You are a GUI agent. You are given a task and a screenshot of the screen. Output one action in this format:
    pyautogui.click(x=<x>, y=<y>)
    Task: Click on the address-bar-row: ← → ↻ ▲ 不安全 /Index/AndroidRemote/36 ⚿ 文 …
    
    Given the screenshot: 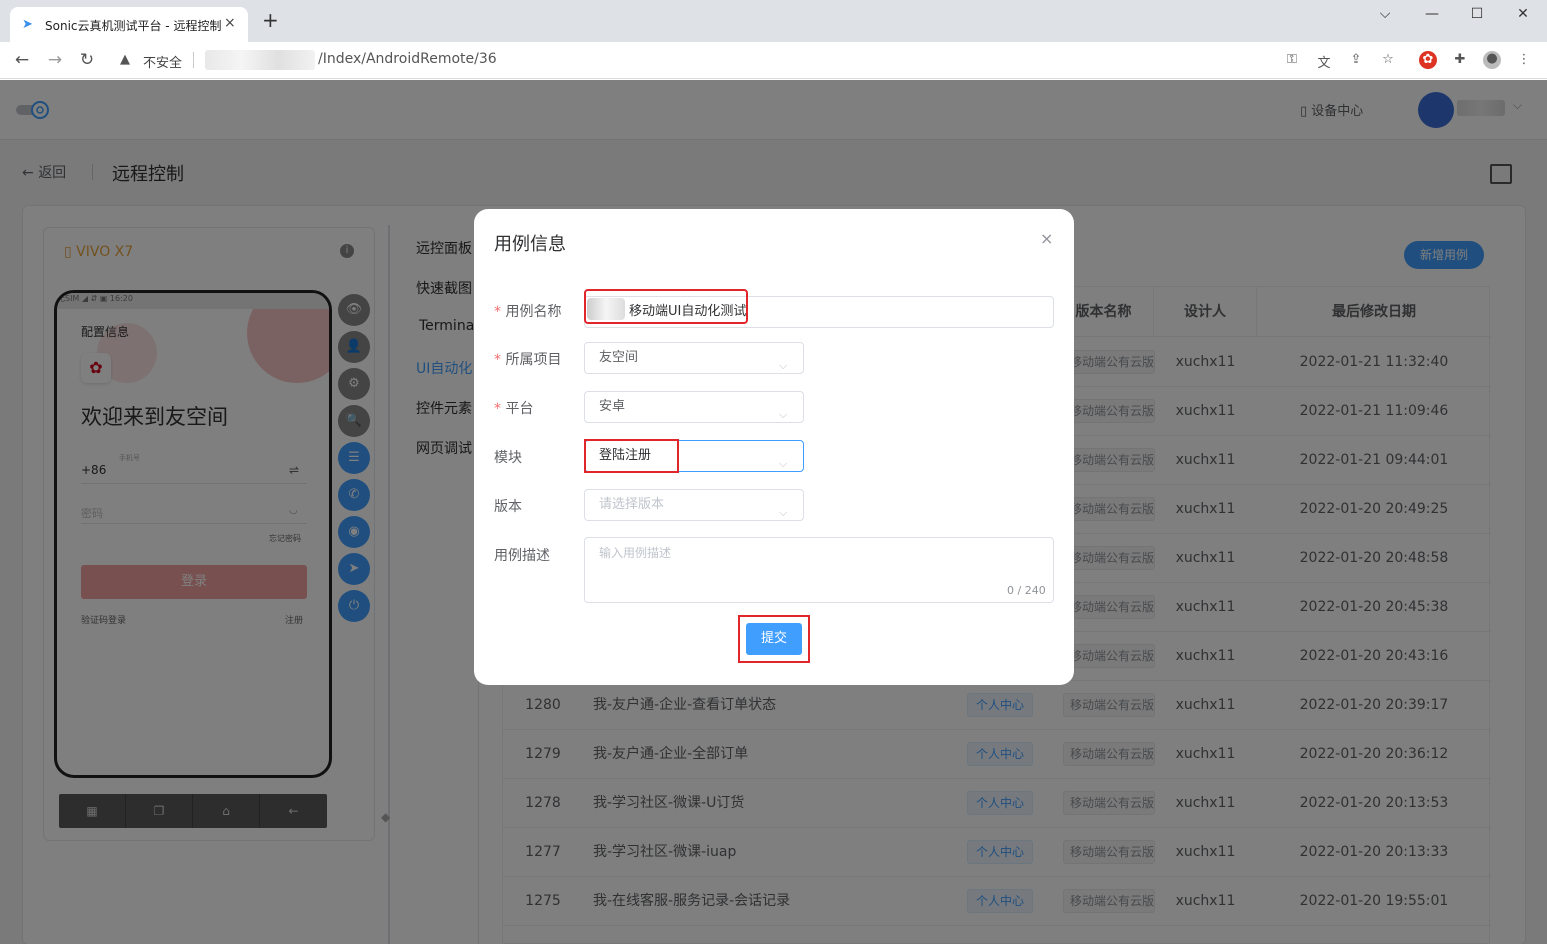 What is the action you would take?
    pyautogui.click(x=773, y=60)
    